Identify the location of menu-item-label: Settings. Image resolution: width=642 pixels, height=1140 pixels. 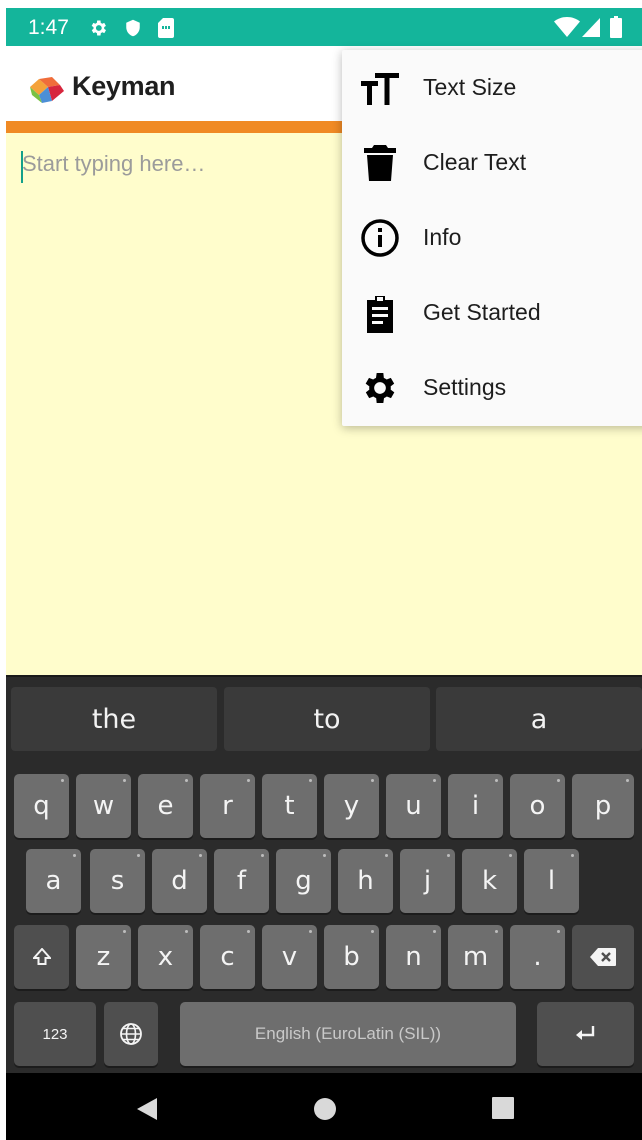
(465, 387).